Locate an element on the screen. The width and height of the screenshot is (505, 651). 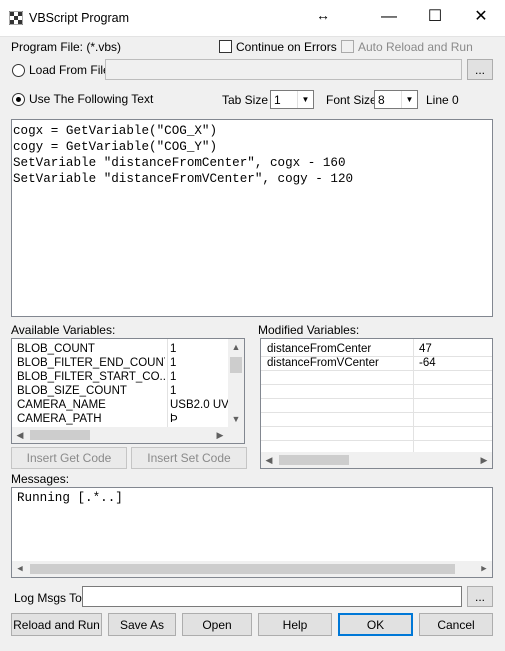
vertical-scrollbar: ▲ ▼ is located at coordinates (236, 383).